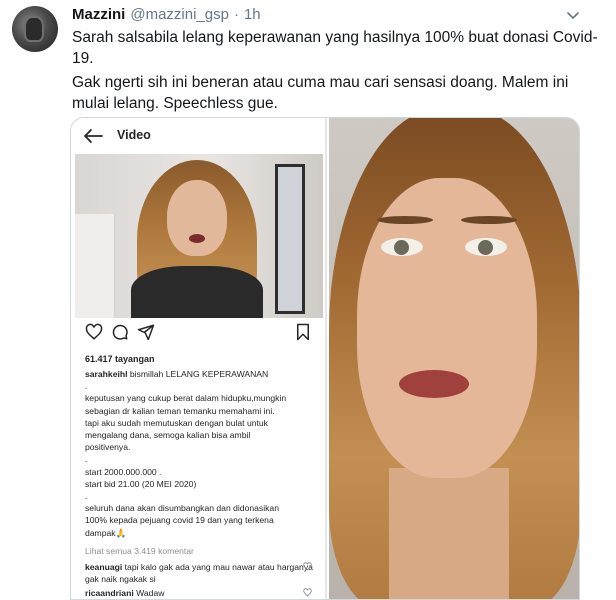 This screenshot has height=600, width=616. I want to click on view-all-comments: Lihat semua 3.419 komentar, so click(139, 551).